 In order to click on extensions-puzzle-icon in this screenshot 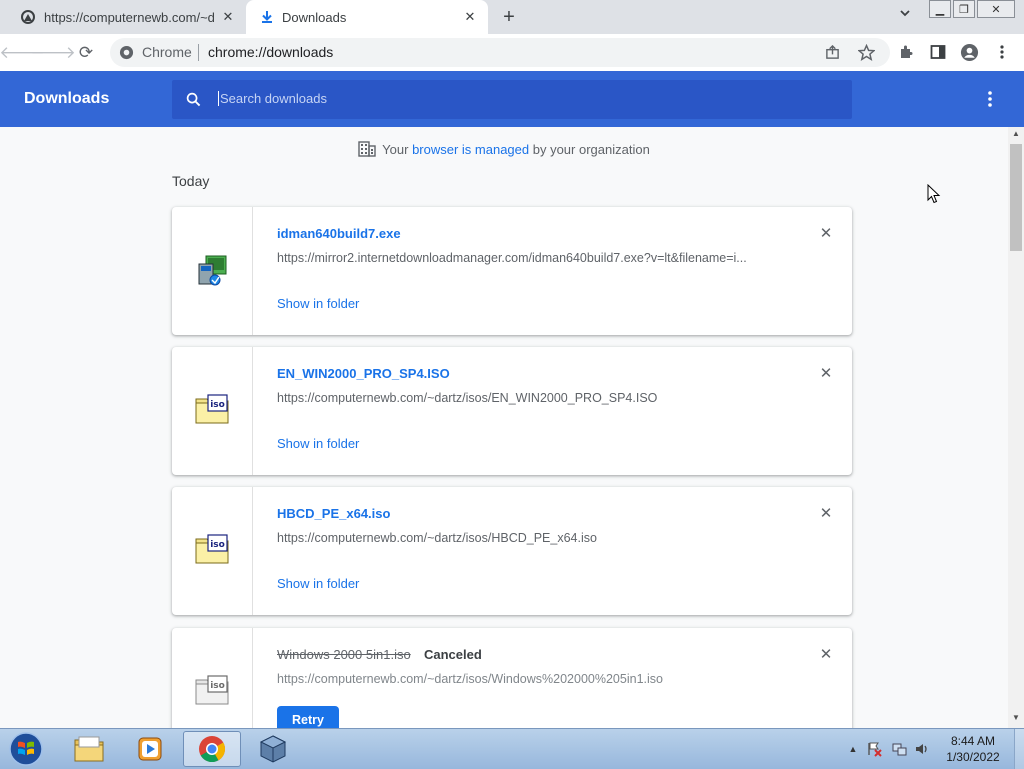, I will do `click(906, 52)`.